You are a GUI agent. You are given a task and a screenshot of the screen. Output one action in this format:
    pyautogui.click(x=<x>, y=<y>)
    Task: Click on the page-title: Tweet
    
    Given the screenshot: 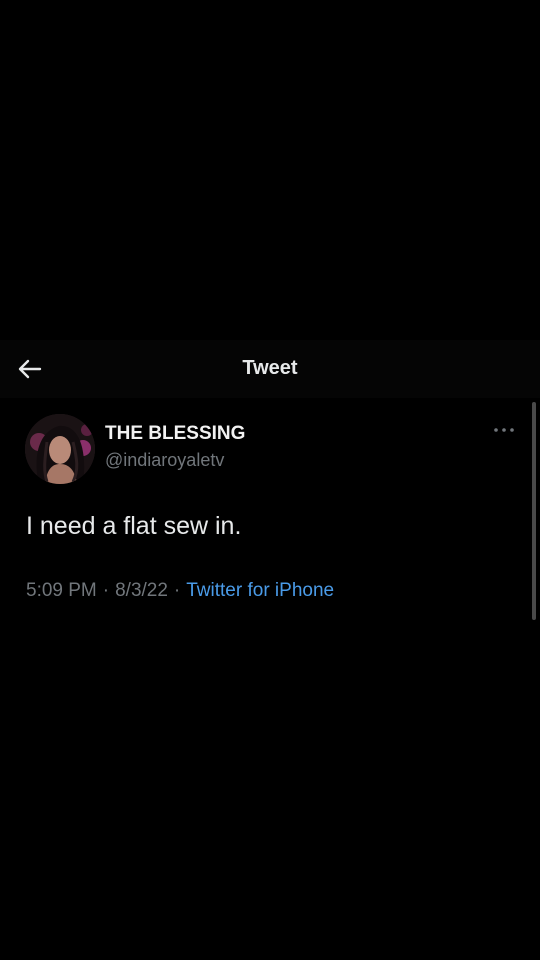 What is the action you would take?
    pyautogui.click(x=270, y=368)
    